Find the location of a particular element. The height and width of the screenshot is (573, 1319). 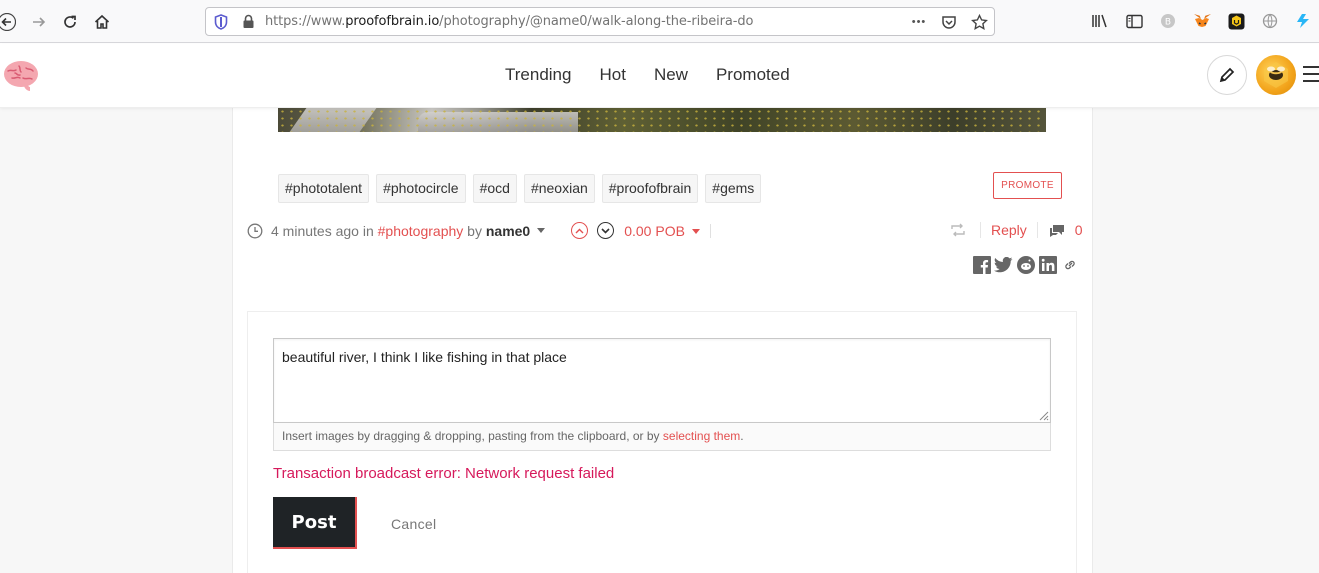

metamask-fox-icon is located at coordinates (1202, 21).